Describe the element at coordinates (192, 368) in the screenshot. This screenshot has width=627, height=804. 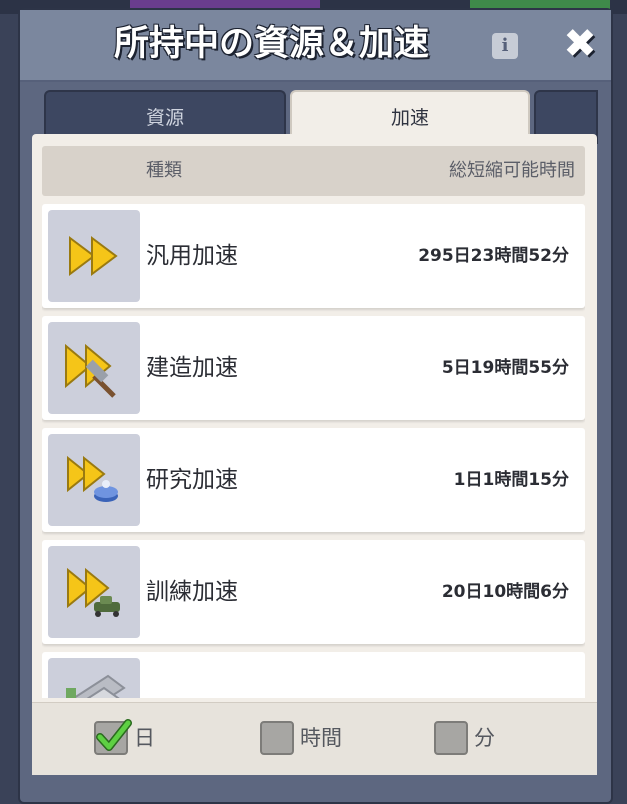
I see `item-label: 建造加速` at that location.